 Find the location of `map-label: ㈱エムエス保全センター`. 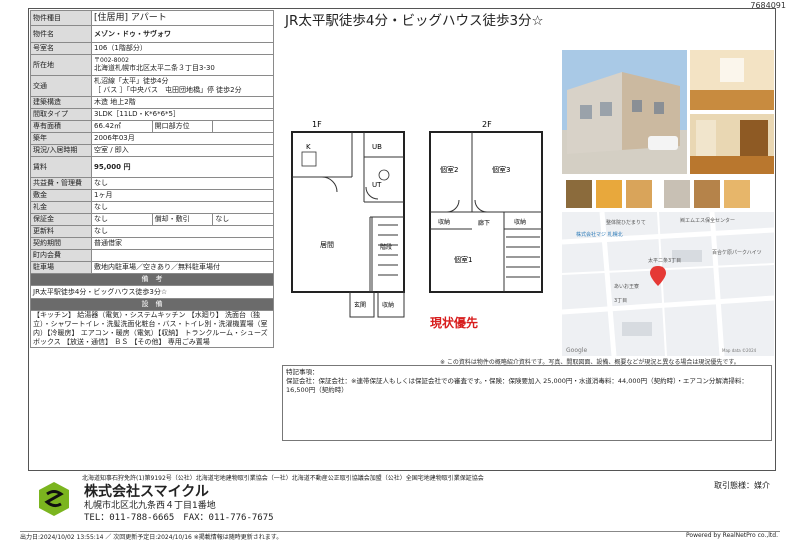

map-label: ㈱エムエス保全センター is located at coordinates (707, 220).